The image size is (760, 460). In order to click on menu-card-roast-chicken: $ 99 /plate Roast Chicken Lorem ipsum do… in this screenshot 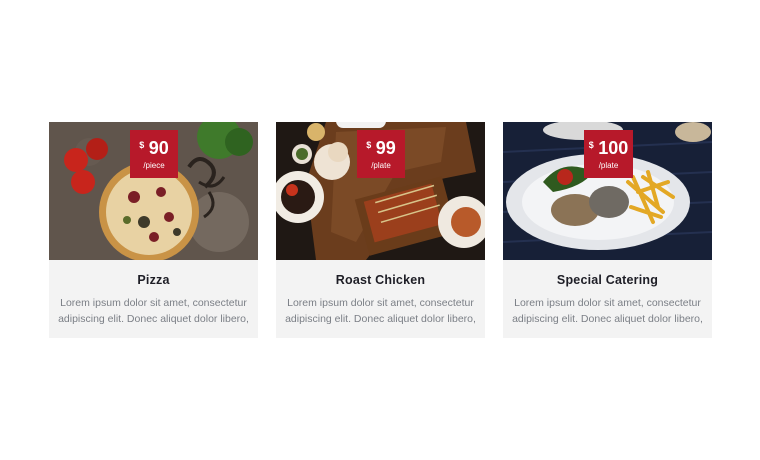, I will do `click(380, 230)`.